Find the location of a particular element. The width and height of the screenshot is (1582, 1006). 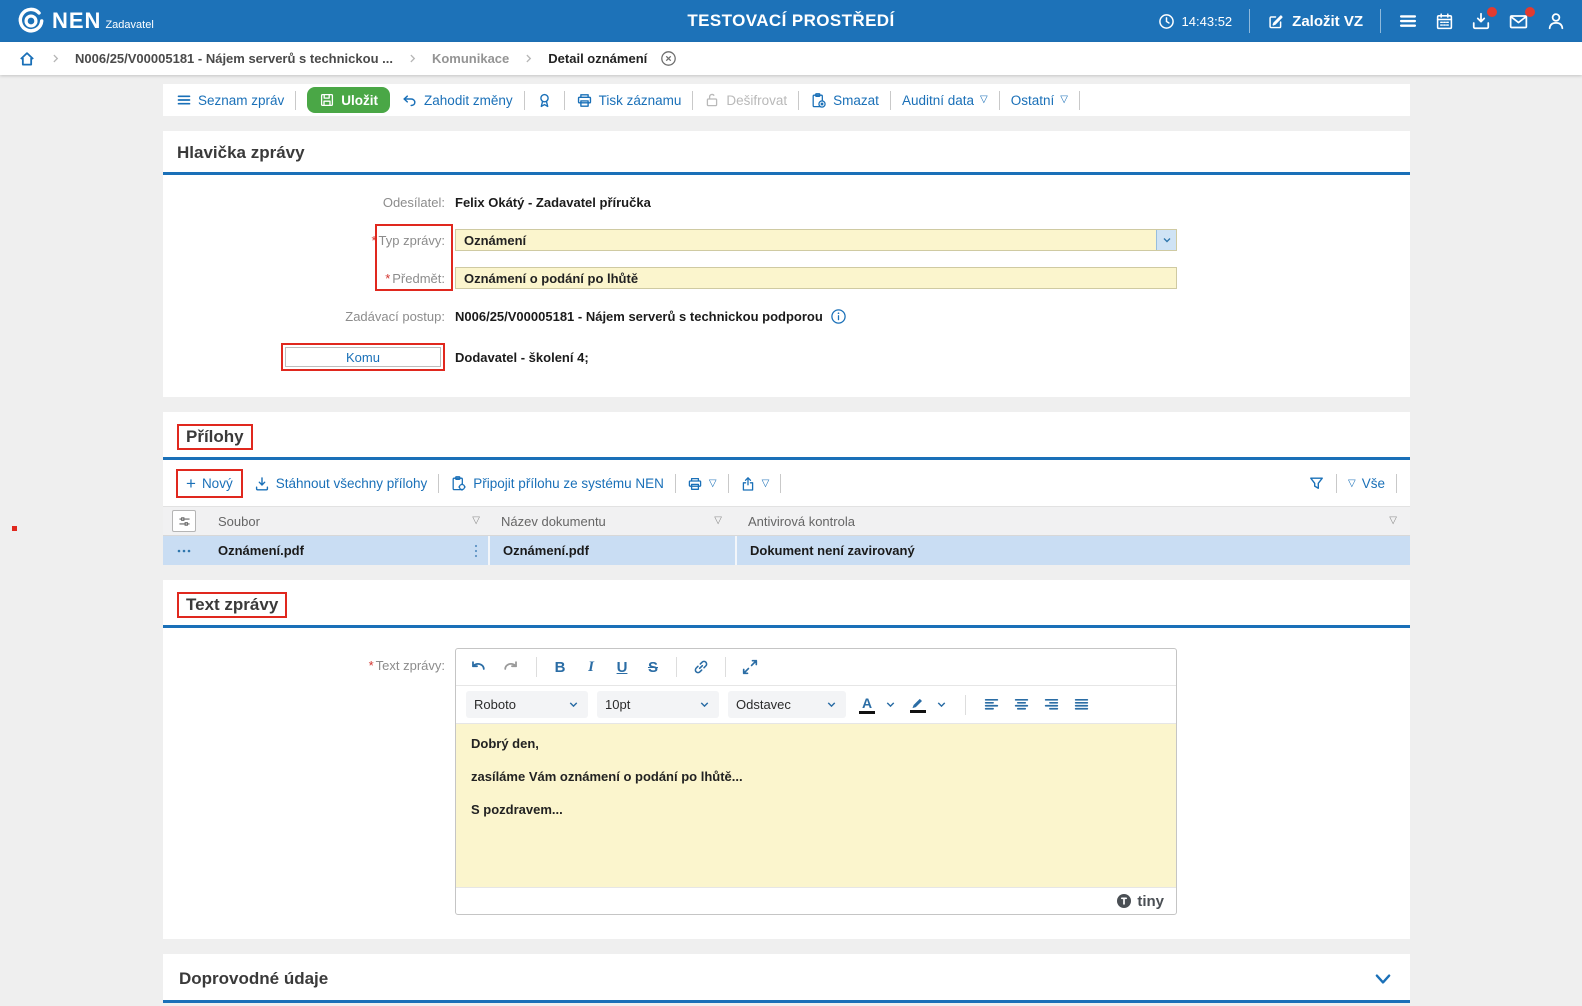

home-button is located at coordinates (27, 59).